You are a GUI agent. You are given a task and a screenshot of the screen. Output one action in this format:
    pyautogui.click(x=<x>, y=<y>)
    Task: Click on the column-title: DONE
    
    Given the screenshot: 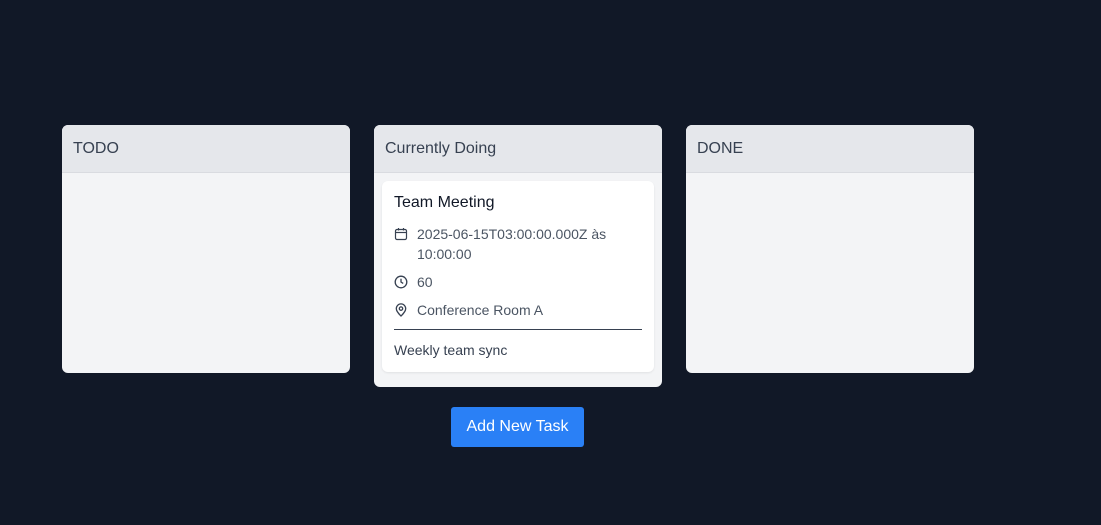 What is the action you would take?
    pyautogui.click(x=720, y=148)
    